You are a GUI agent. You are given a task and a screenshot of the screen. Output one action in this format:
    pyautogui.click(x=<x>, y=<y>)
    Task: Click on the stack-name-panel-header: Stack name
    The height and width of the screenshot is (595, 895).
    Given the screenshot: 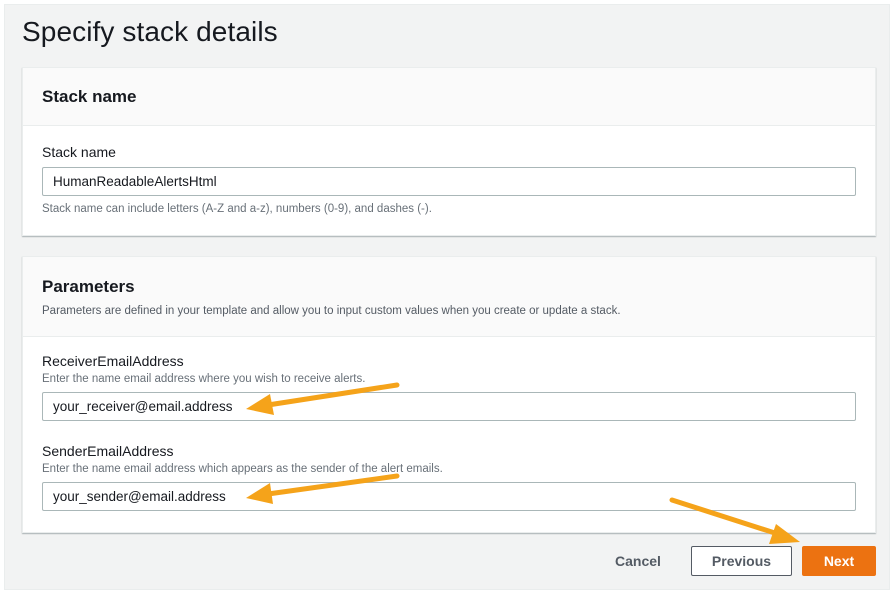 What is the action you would take?
    pyautogui.click(x=449, y=97)
    